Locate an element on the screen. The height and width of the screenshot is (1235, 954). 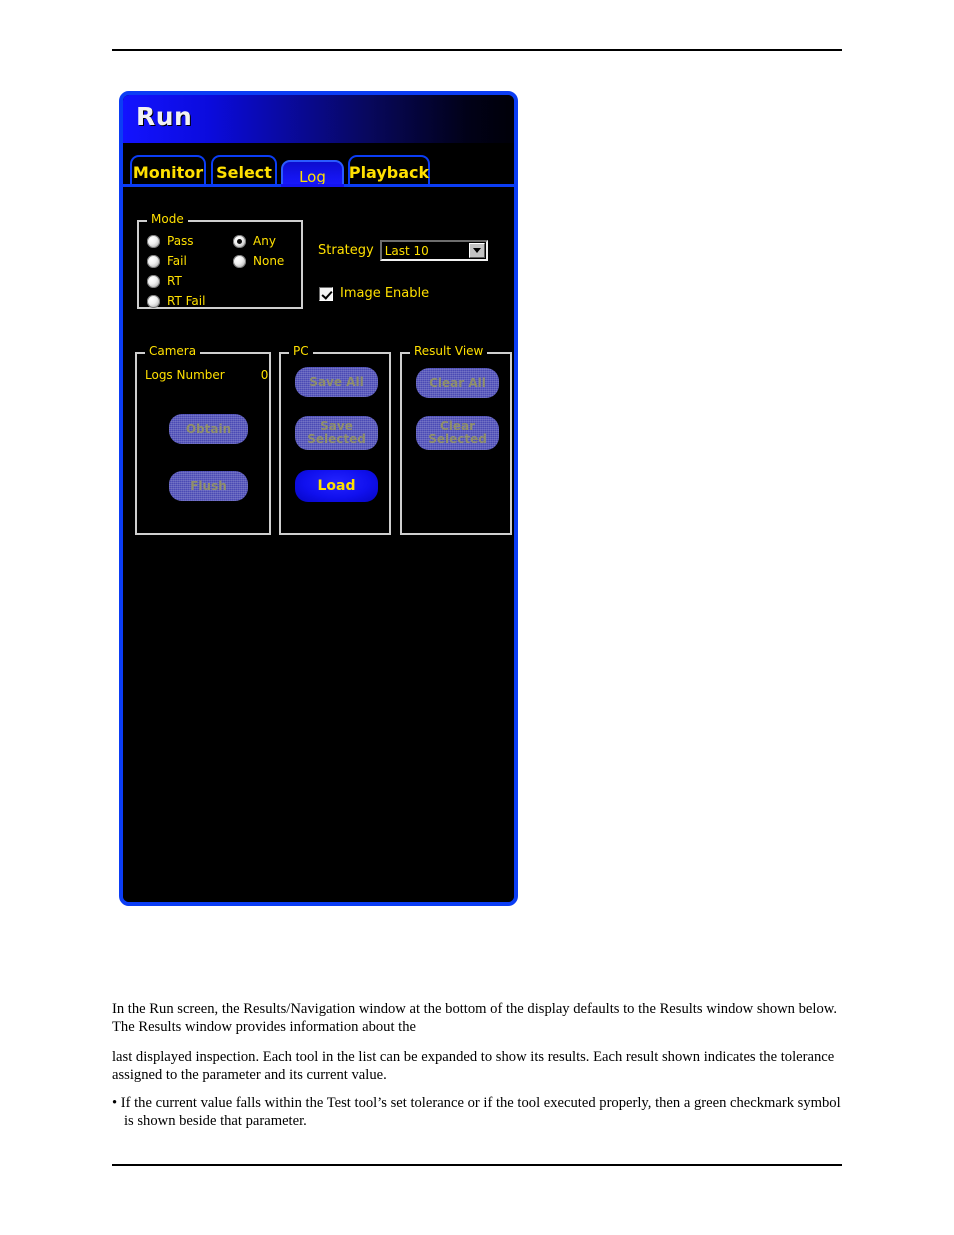
strategy-row: Strategy Last 10 is located at coordinates (403, 250).